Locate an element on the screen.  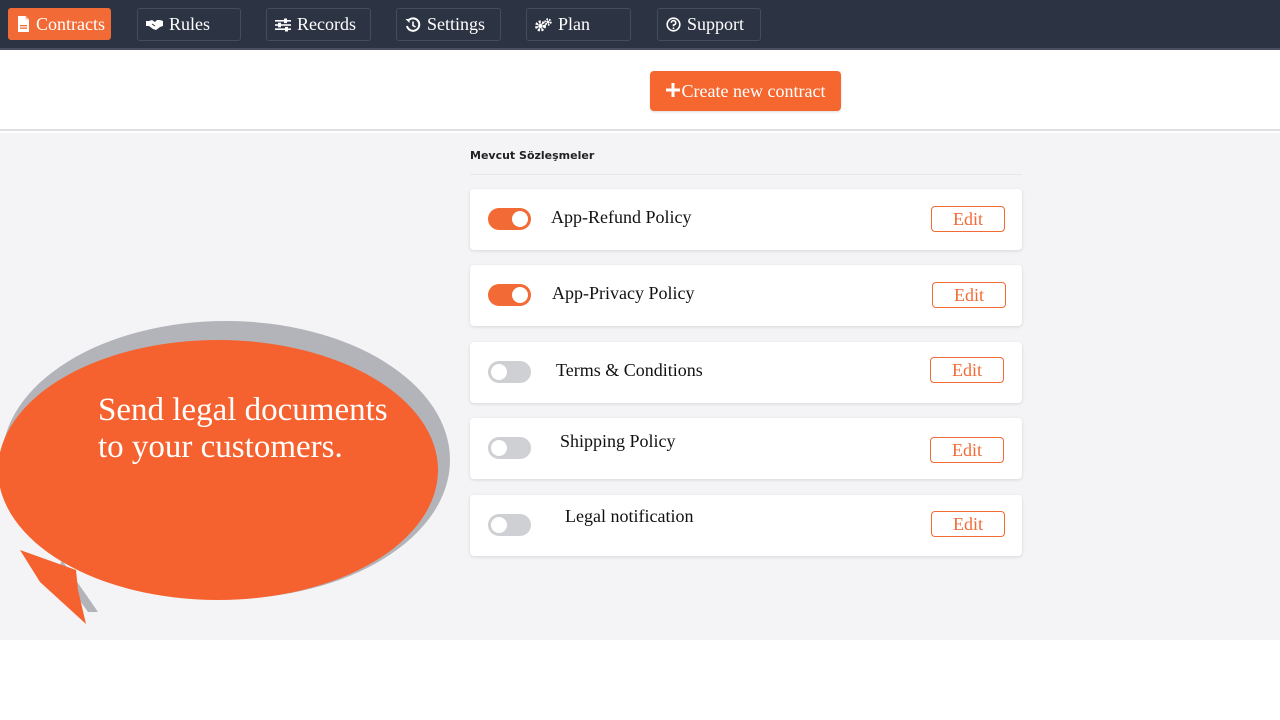
contract-name: App-Privacy Policy is located at coordinates (623, 293).